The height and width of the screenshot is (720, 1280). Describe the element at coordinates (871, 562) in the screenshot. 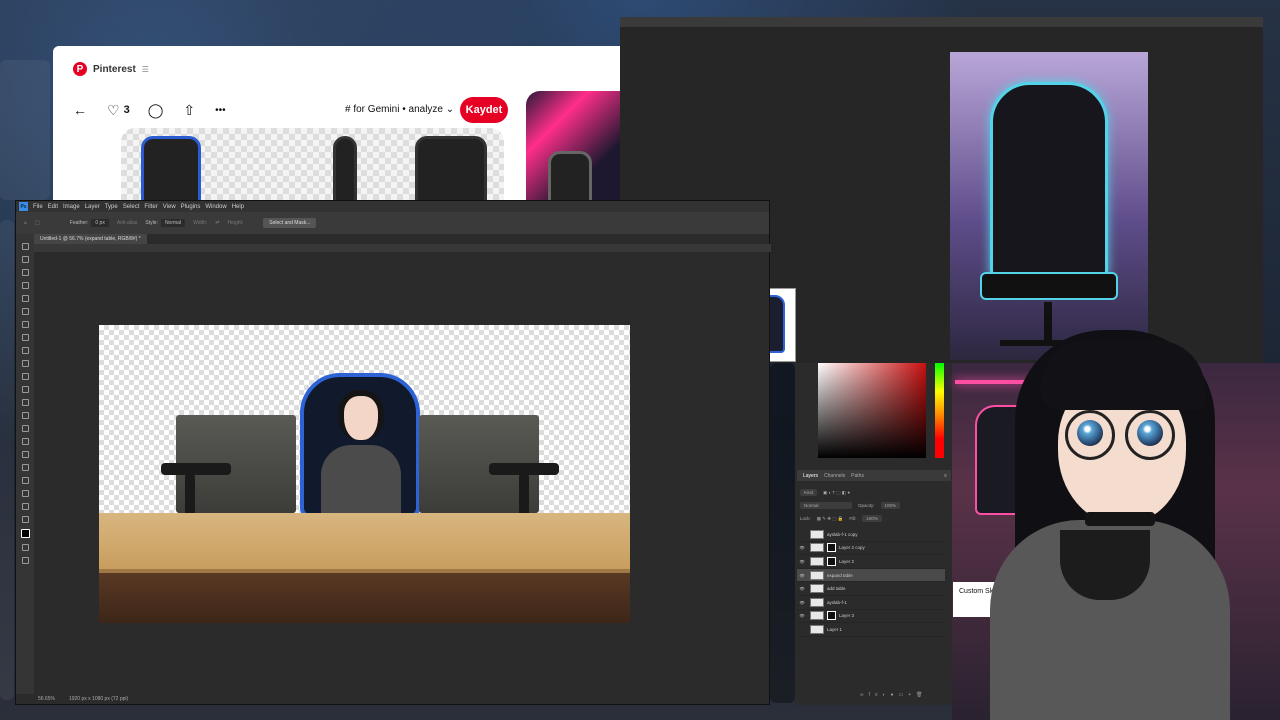

I see `layer-row: 👁 Layer 2` at that location.